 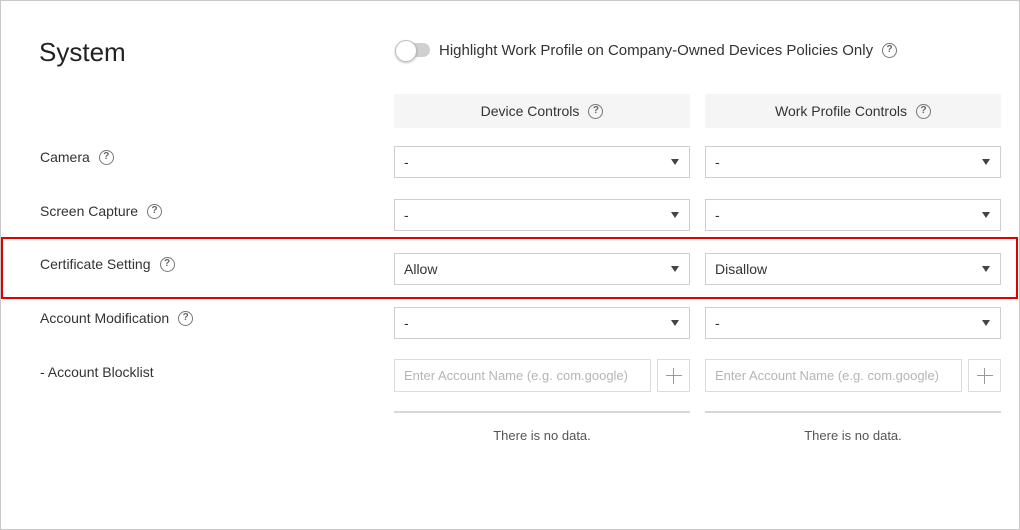 I want to click on account-modification-label: Account Modification, so click(x=105, y=318).